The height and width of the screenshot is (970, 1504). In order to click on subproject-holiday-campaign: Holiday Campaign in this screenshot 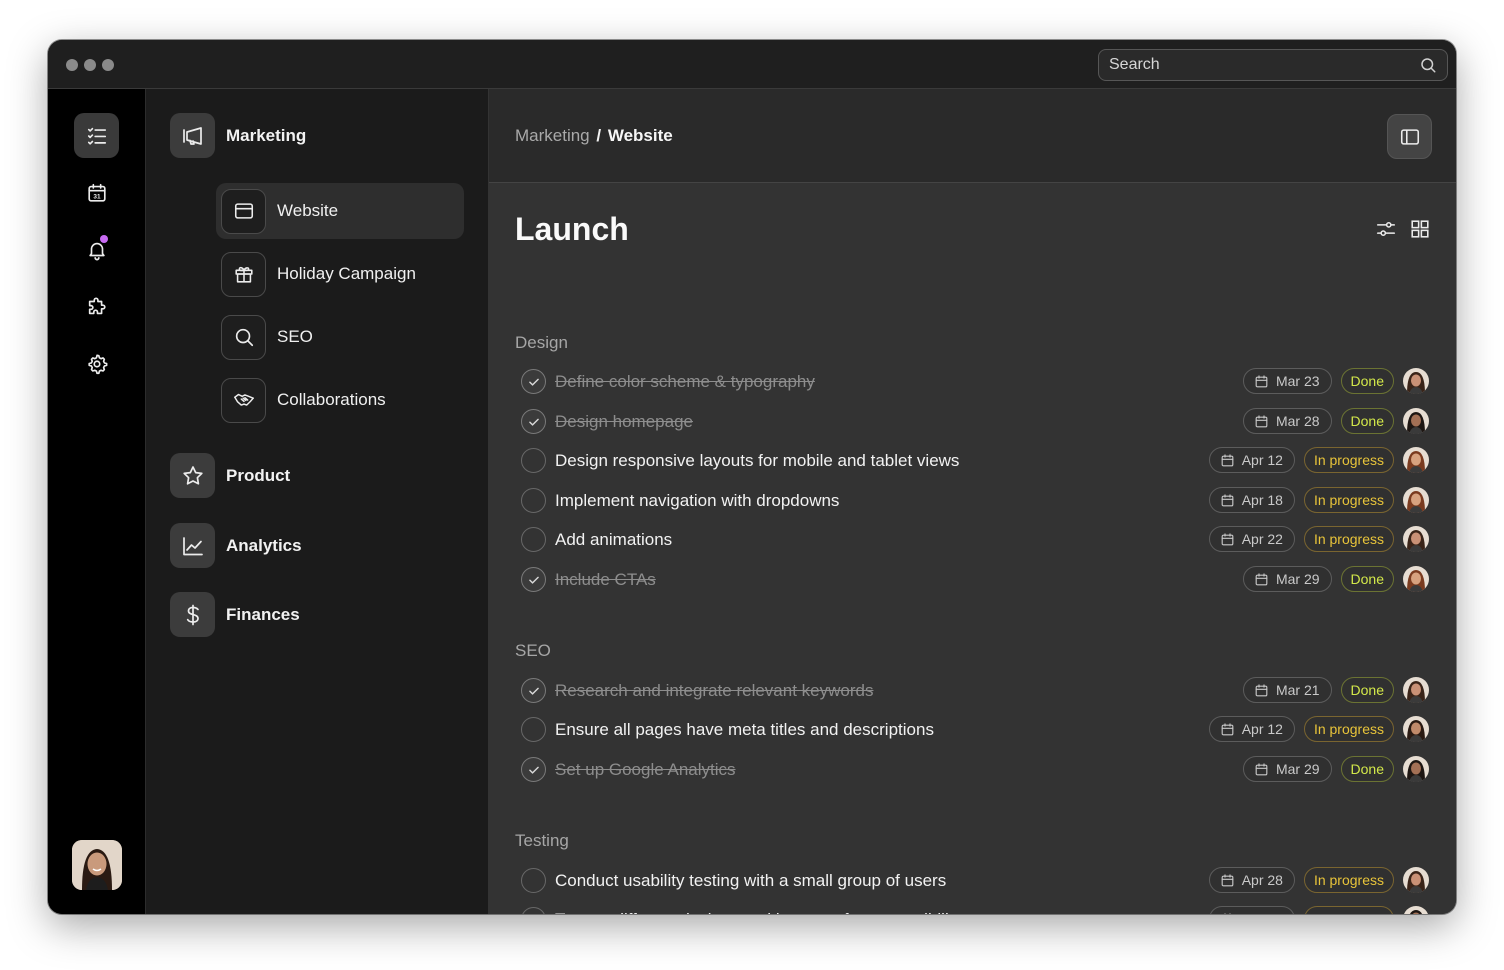, I will do `click(340, 274)`.